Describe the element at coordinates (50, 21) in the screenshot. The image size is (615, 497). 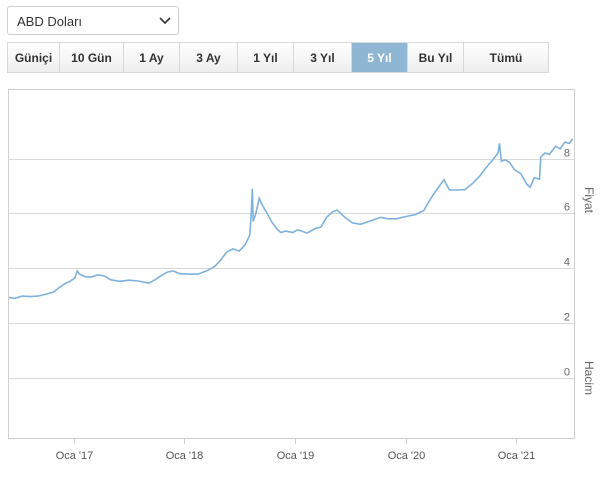
I see `currency-select-value: ABD Doları` at that location.